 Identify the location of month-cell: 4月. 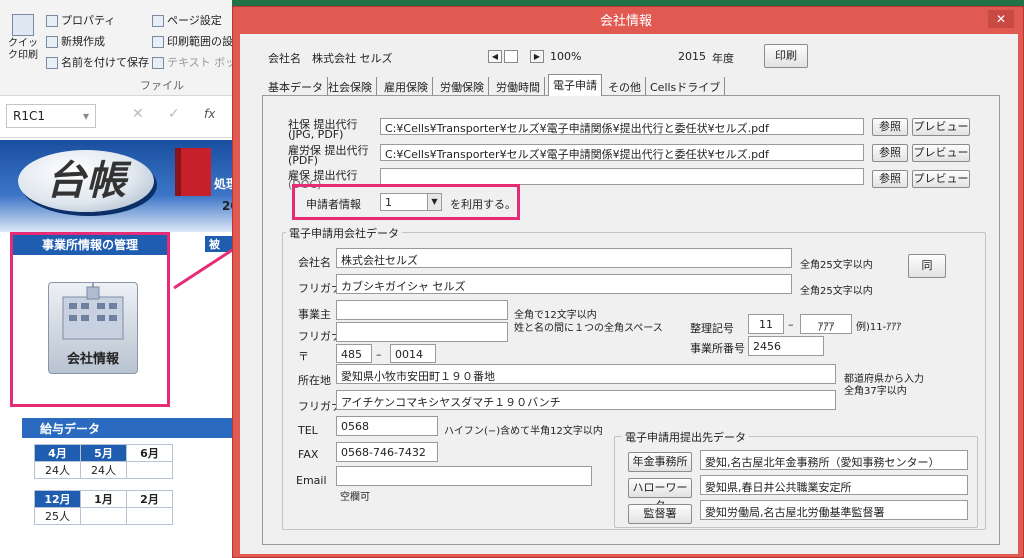
(57, 453).